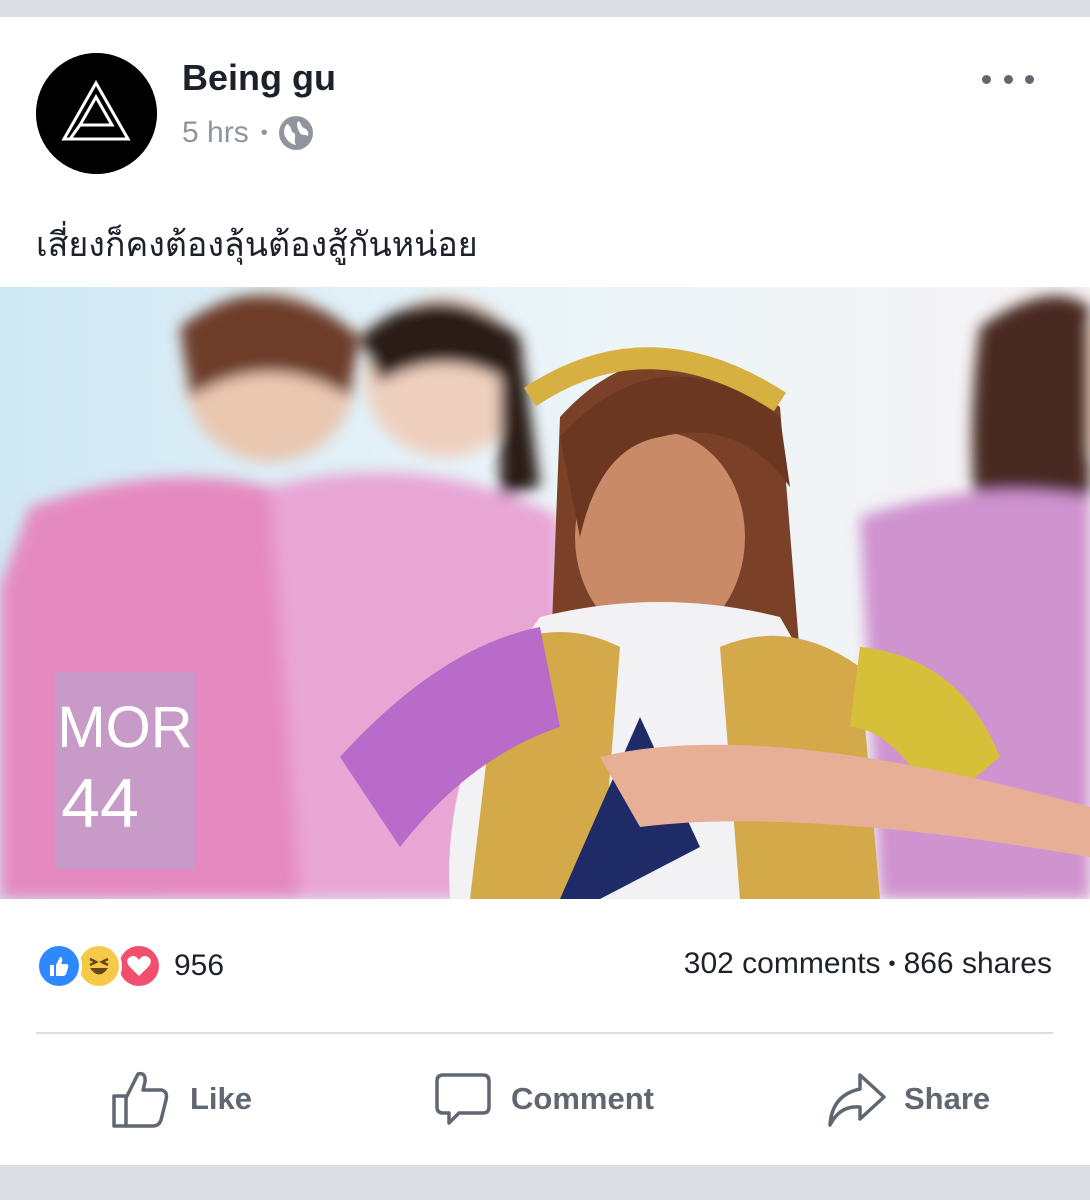  I want to click on comments-count: 302 comments, so click(782, 964).